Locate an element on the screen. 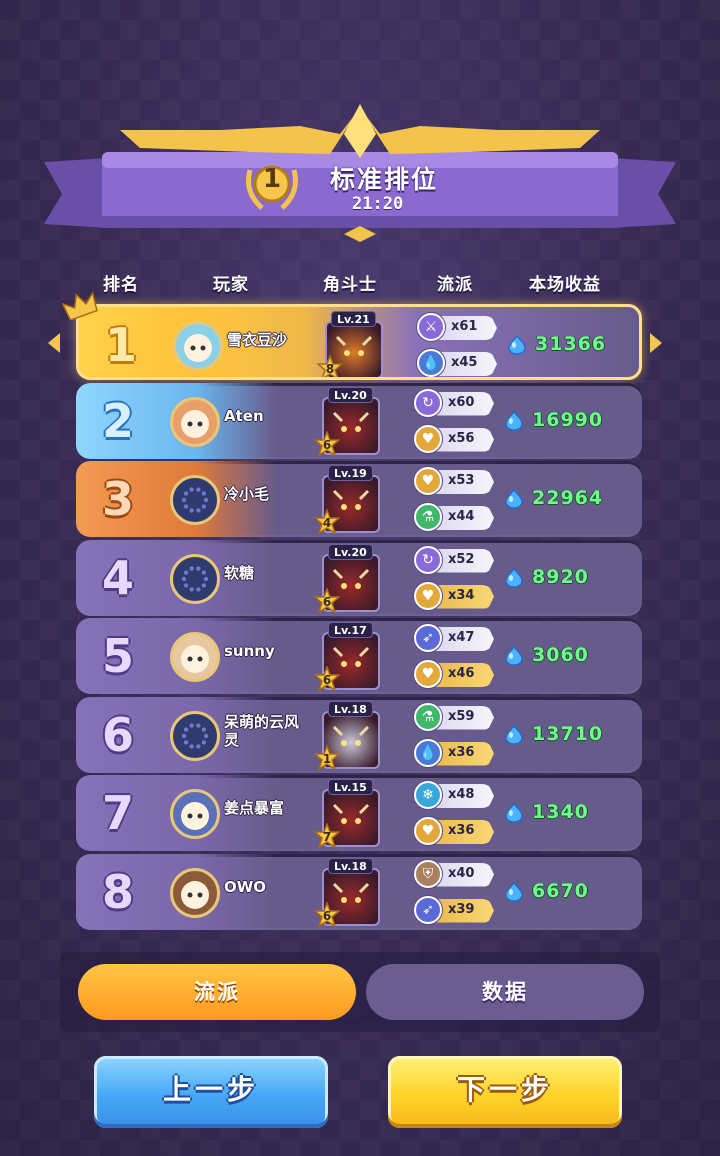 Image resolution: width=720 pixels, height=1156 pixels. school-count: x47 is located at coordinates (461, 637).